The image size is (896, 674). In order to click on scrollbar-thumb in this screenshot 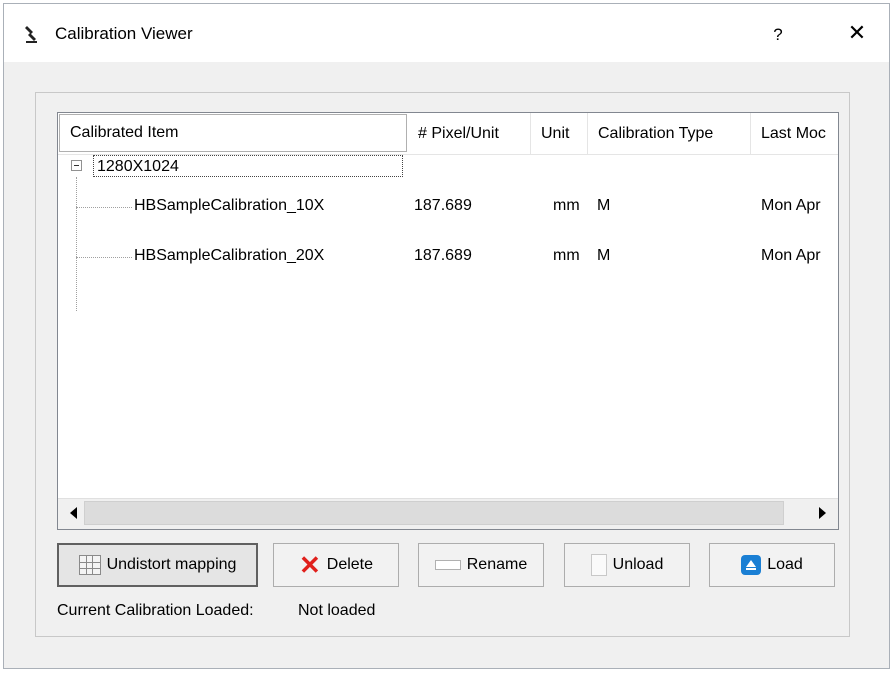, I will do `click(434, 513)`.